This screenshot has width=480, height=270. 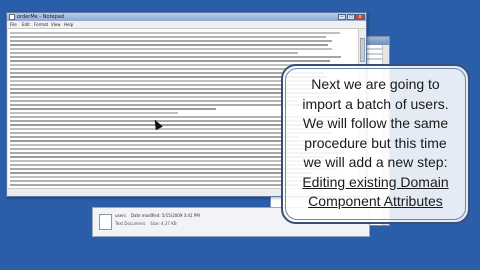 What do you see at coordinates (342, 17) in the screenshot?
I see `minimize-button: –` at bounding box center [342, 17].